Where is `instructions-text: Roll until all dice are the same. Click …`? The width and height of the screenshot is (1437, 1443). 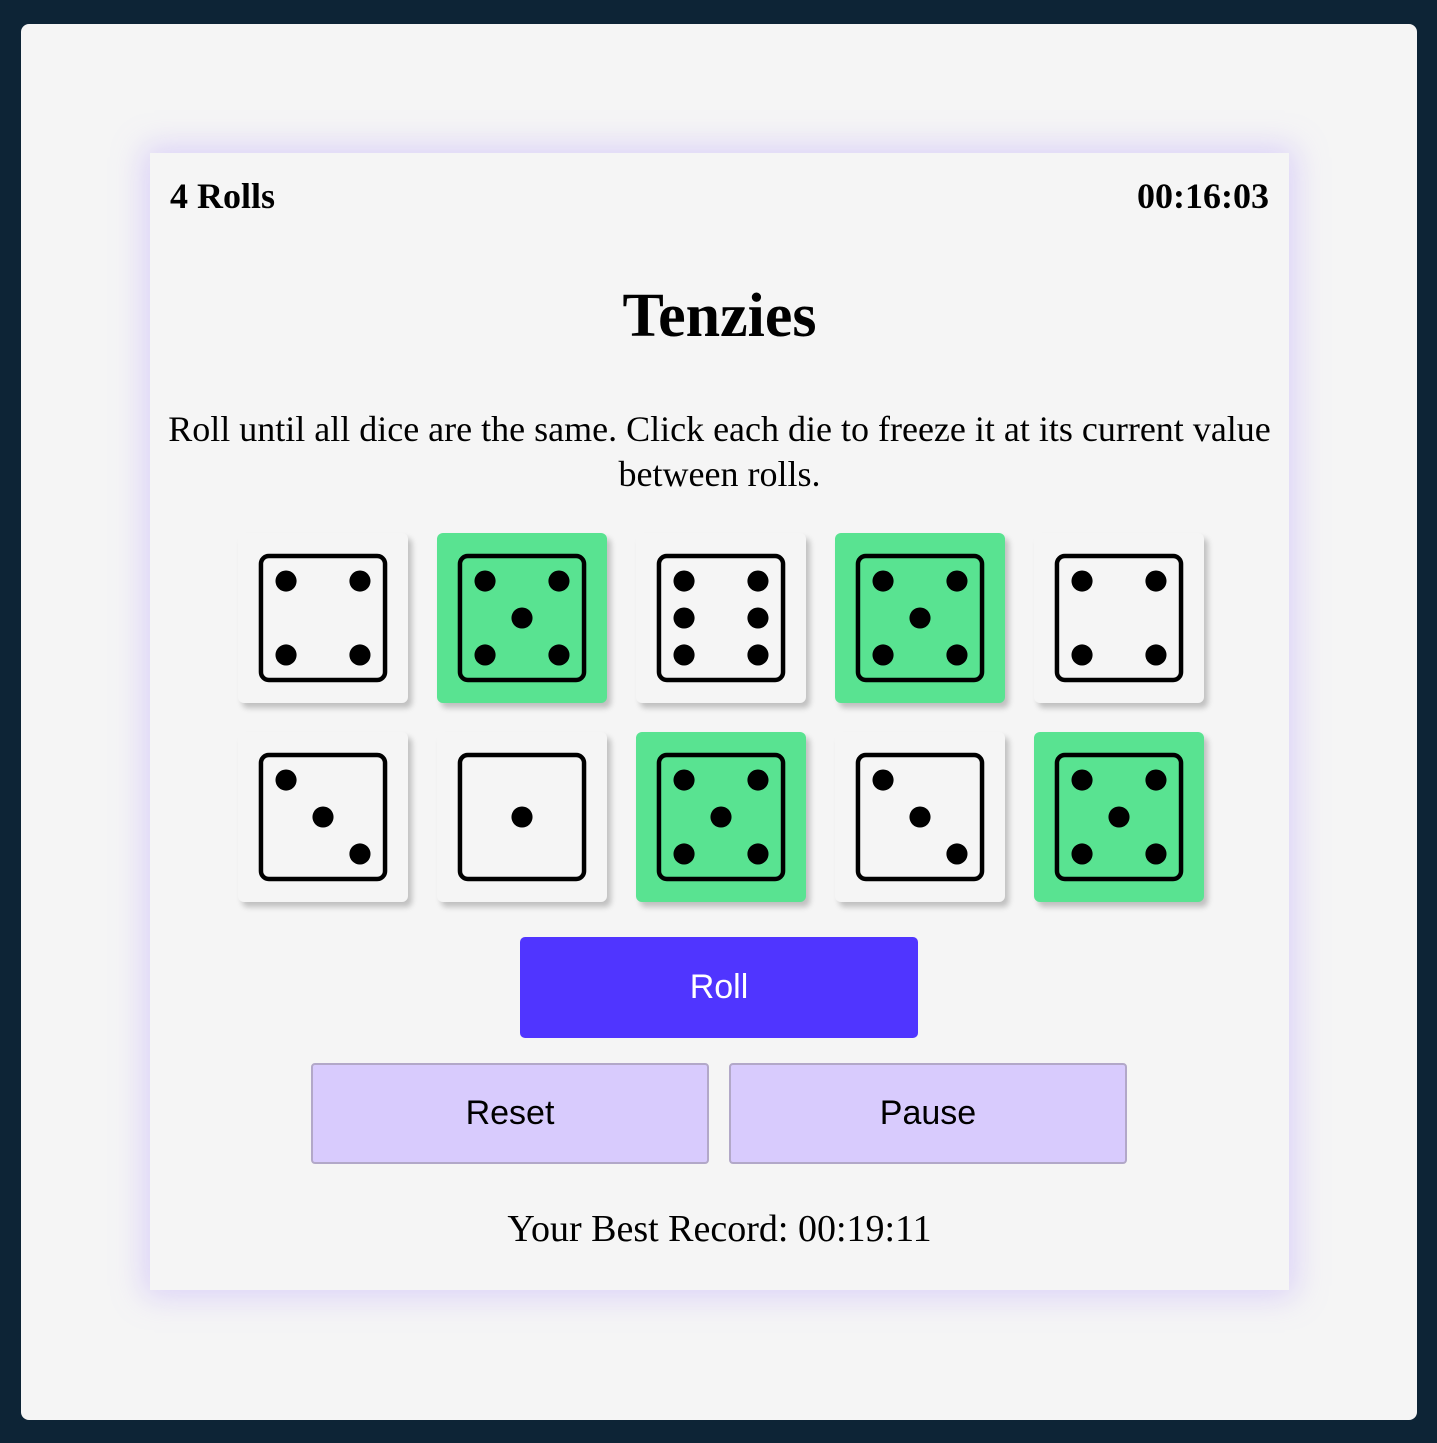 instructions-text: Roll until all dice are the same. Click … is located at coordinates (719, 451).